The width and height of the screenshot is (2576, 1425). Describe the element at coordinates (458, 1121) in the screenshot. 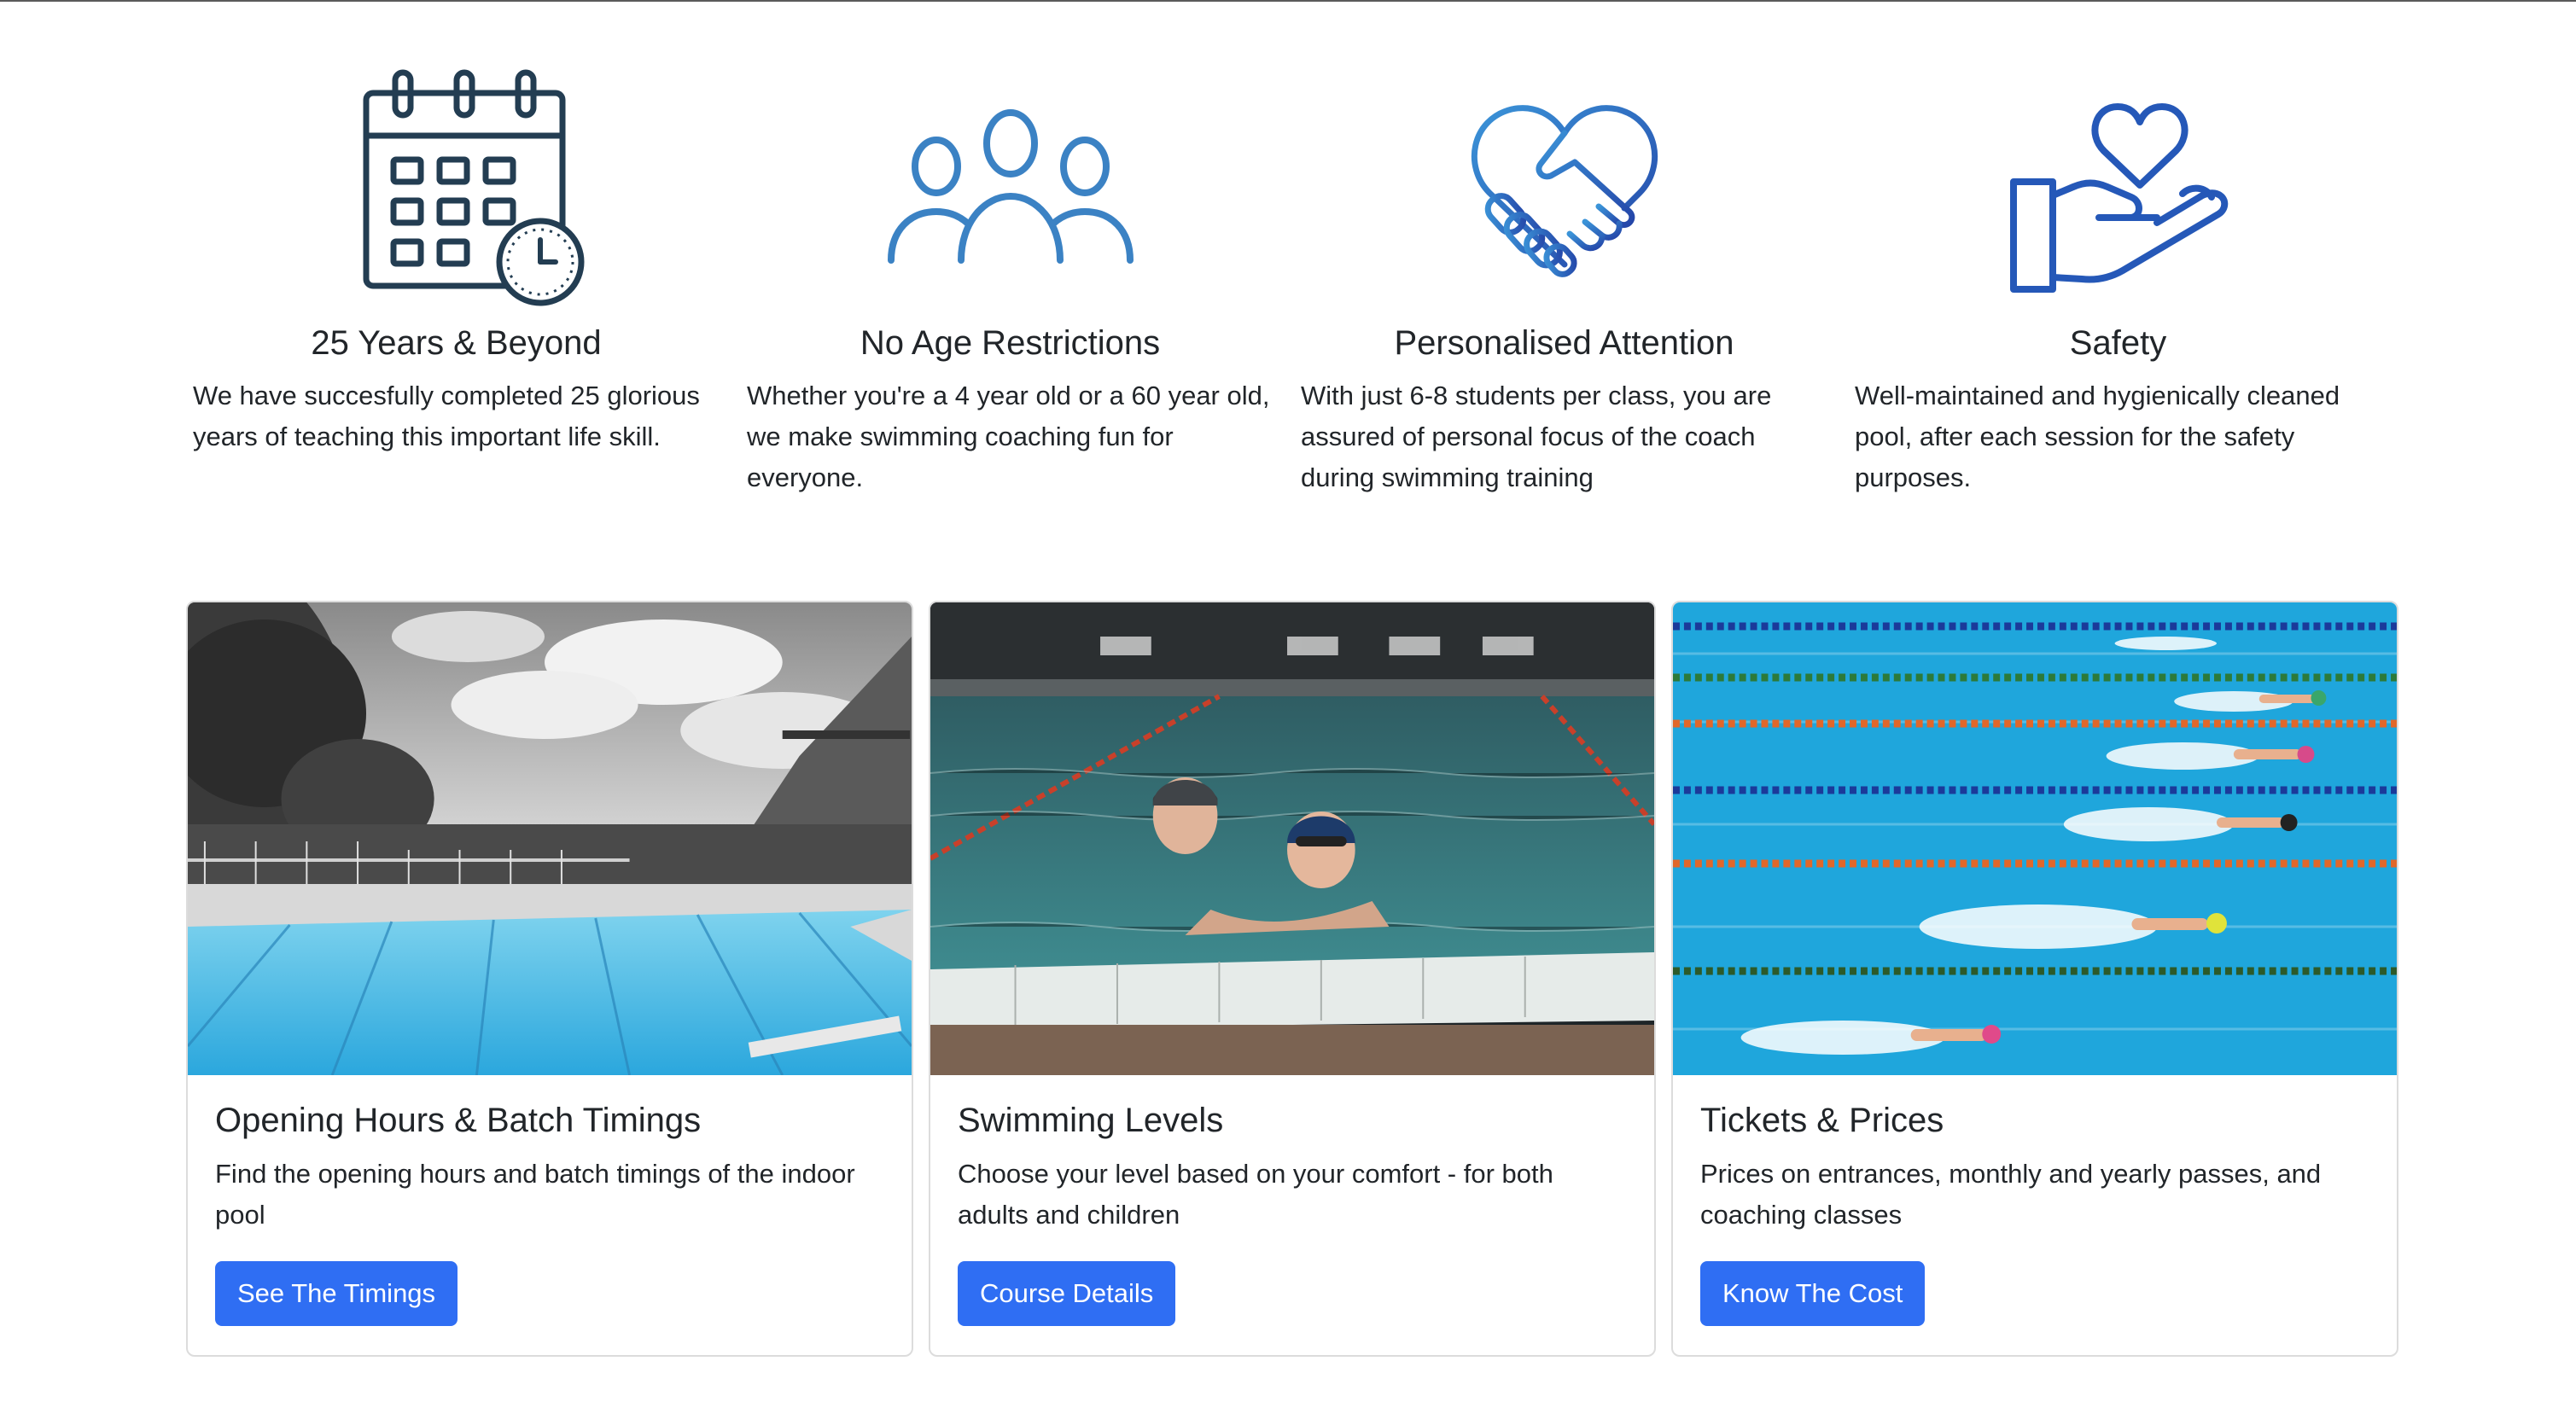

I see `card-title: Opening Hours & Batch Timings` at that location.